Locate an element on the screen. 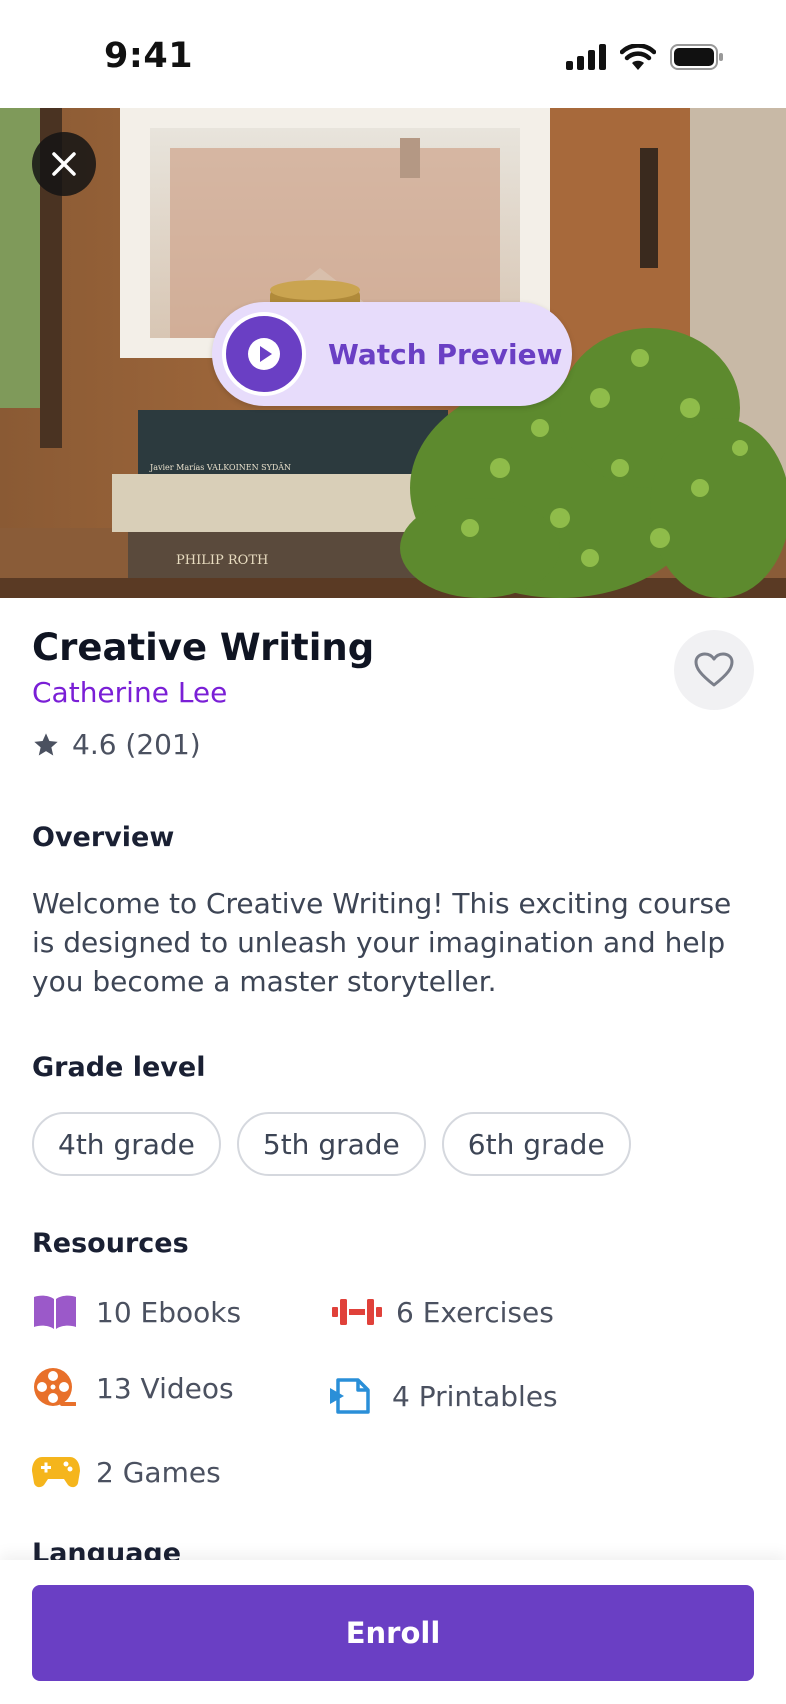 This screenshot has height=1704, width=786. book-icon is located at coordinates (58, 1312).